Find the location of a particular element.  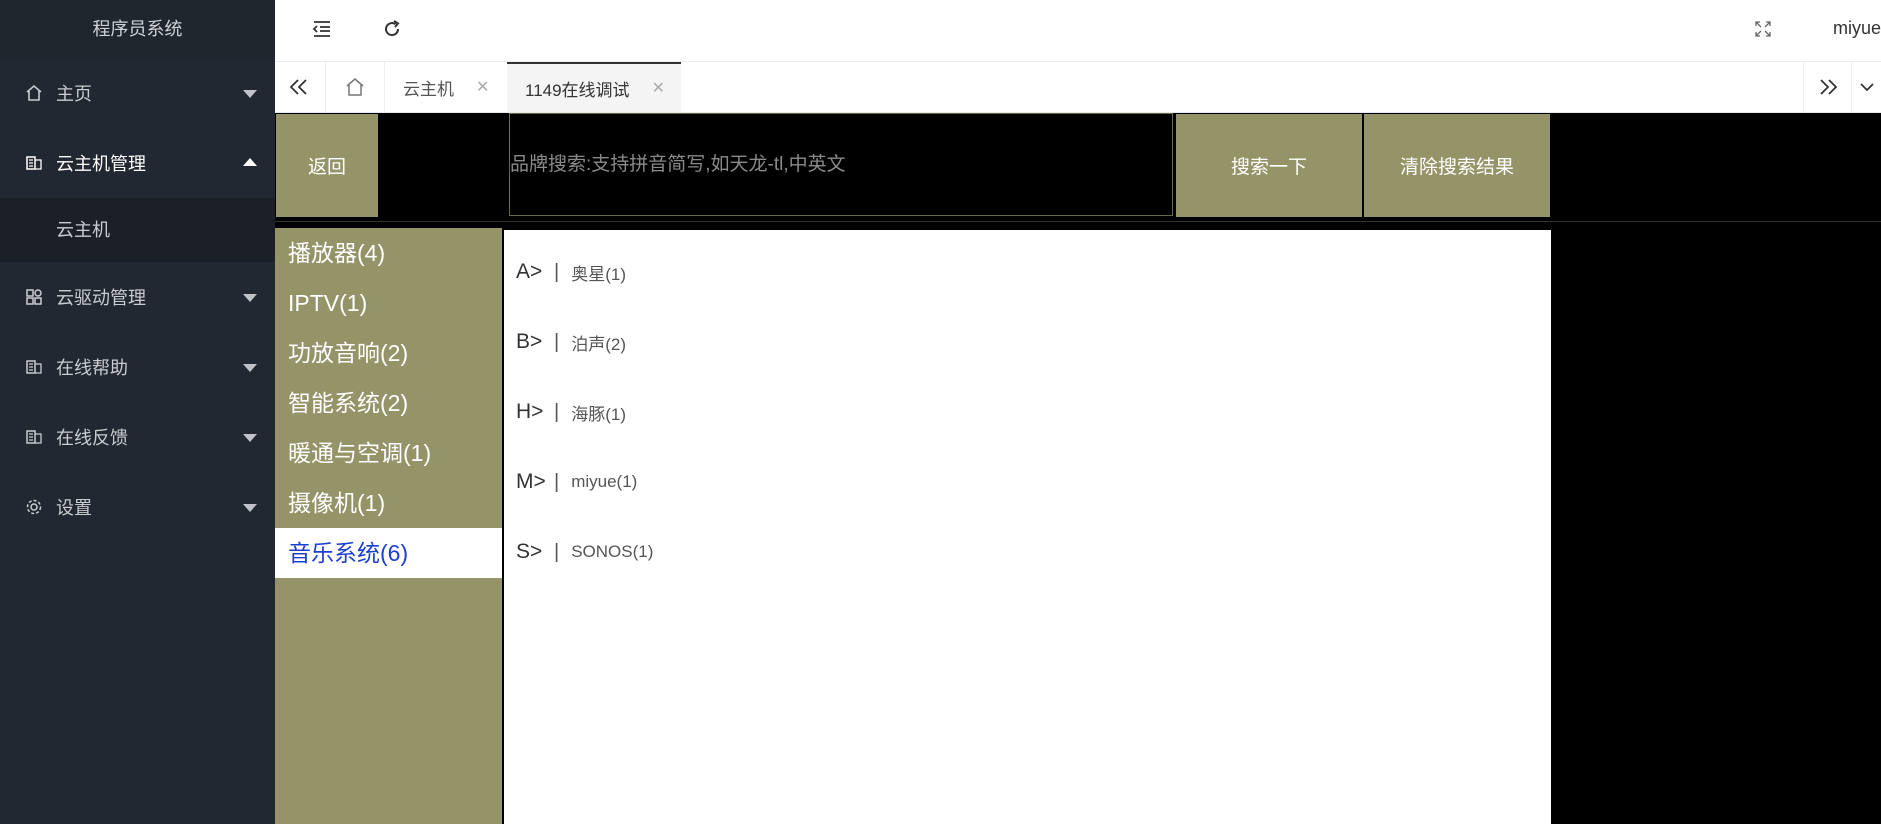

tabs-scroll-left-button is located at coordinates (299, 87).